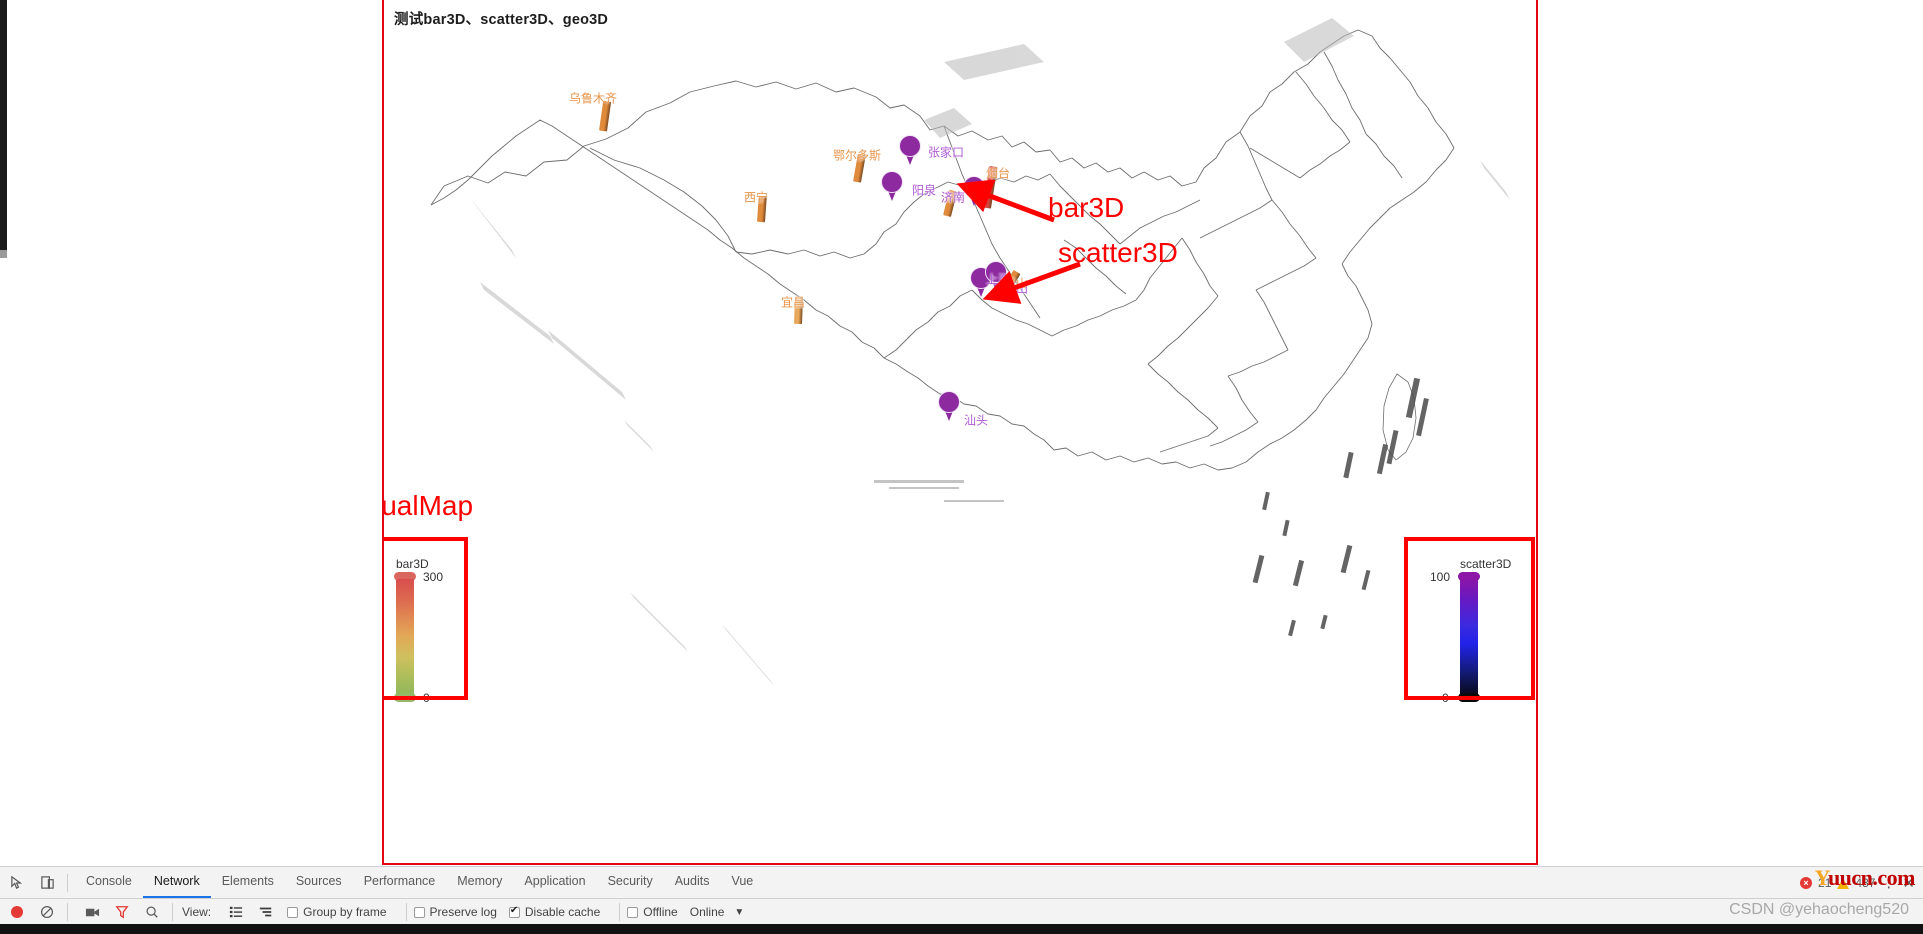 The height and width of the screenshot is (934, 1923). I want to click on list-view-icon, so click(236, 912).